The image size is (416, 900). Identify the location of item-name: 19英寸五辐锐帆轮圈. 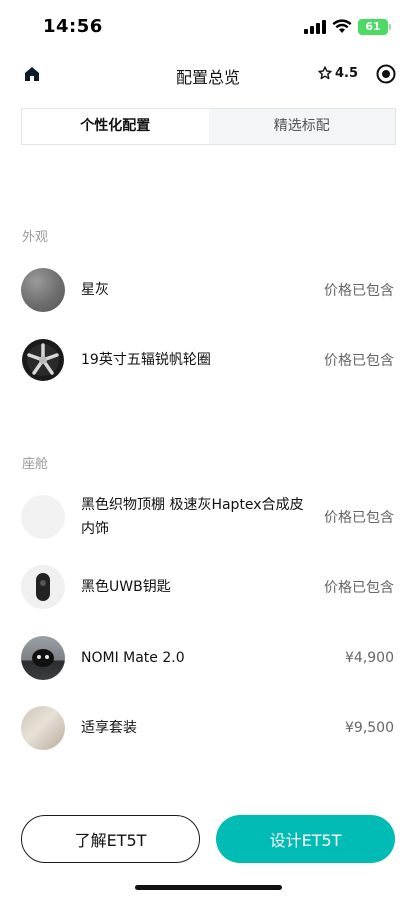
(146, 360).